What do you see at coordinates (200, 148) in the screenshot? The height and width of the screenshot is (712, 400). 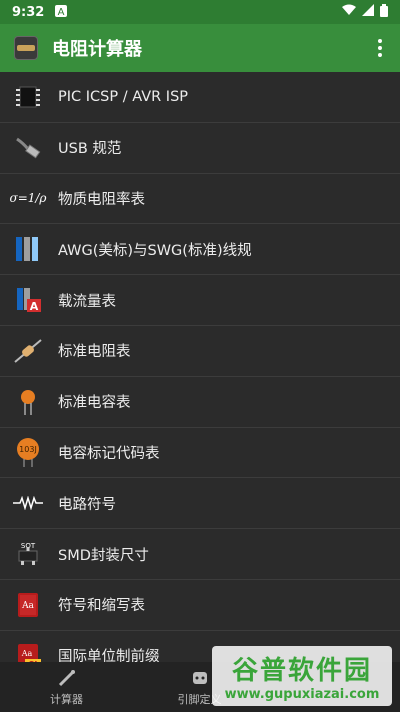 I see `list-item-usb: USB 规范` at bounding box center [200, 148].